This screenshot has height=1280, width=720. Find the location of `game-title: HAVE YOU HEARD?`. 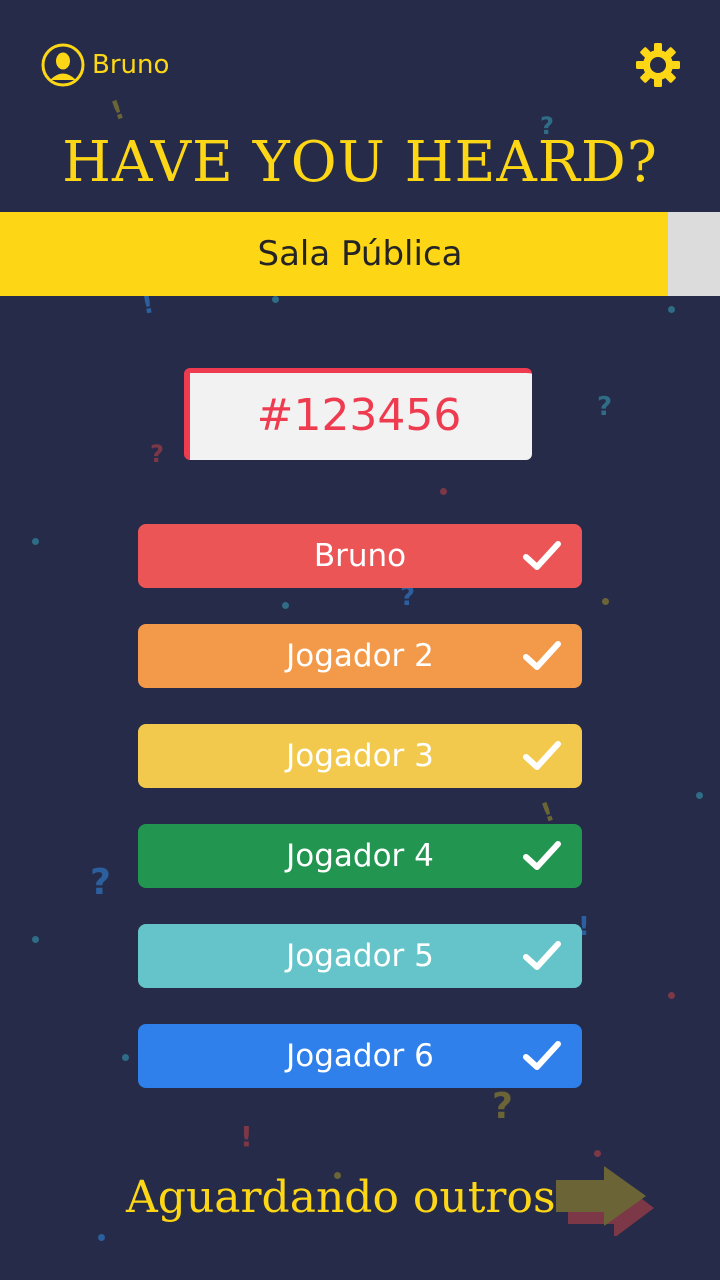

game-title: HAVE YOU HEARD? is located at coordinates (360, 162).